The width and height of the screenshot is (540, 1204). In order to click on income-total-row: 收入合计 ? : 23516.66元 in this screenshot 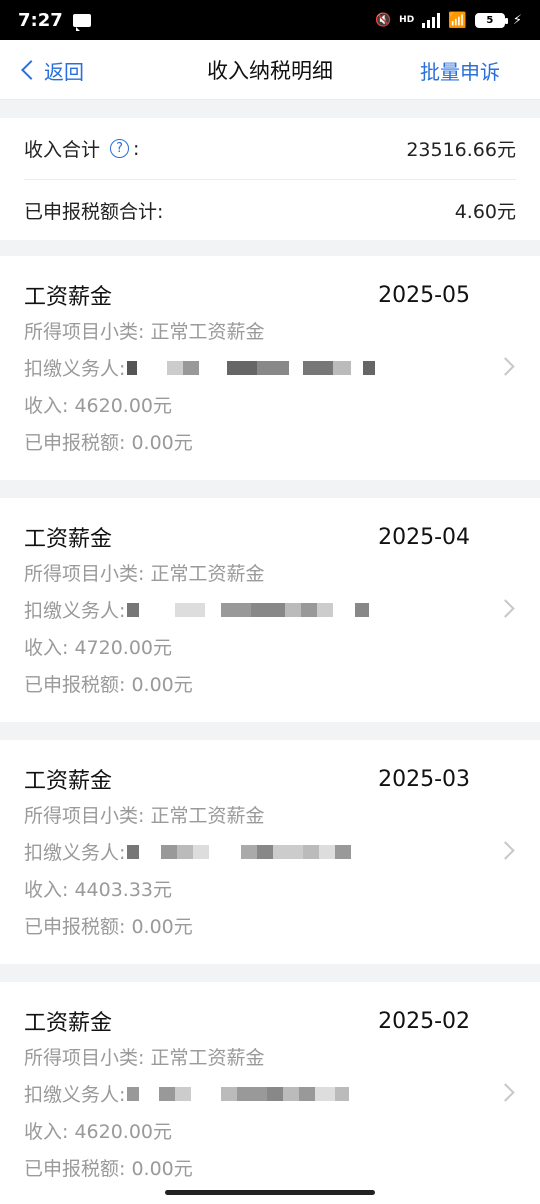, I will do `click(270, 148)`.